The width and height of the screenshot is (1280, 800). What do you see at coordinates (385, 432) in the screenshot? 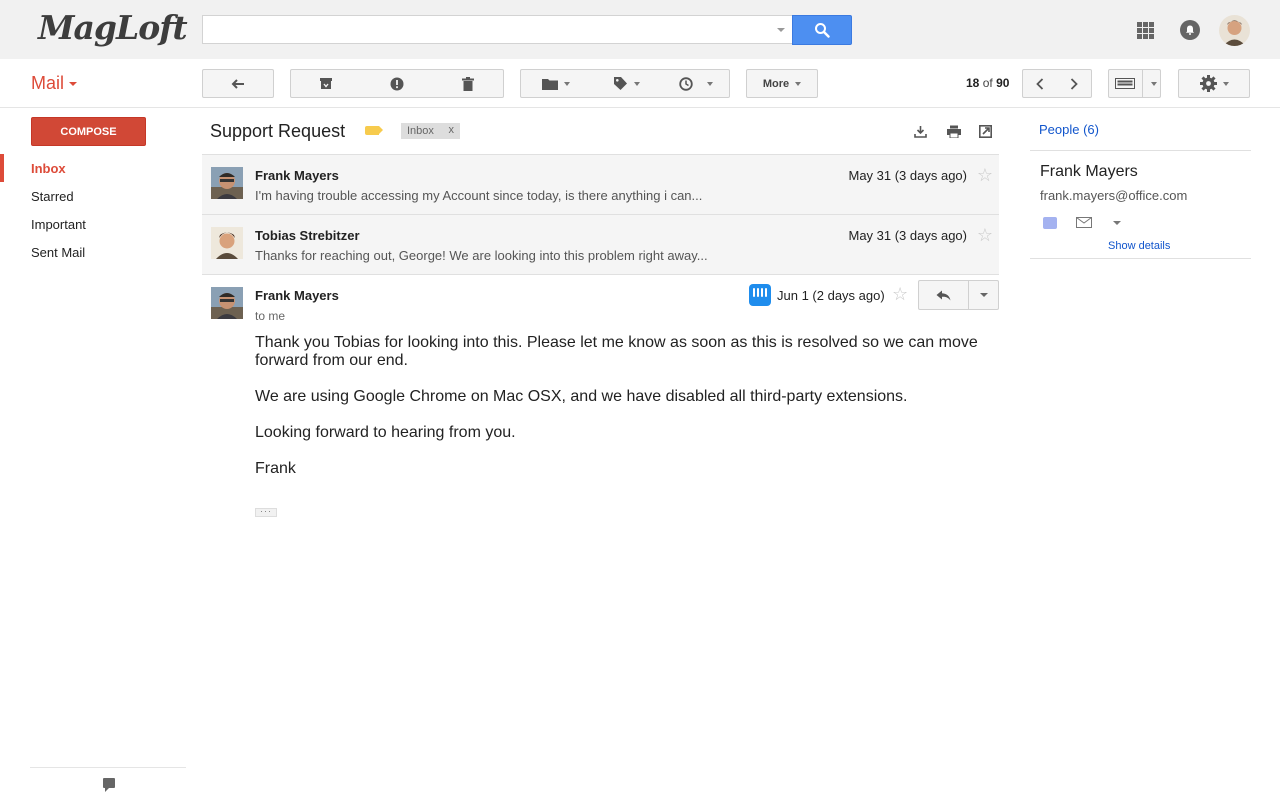
I see `message-body-paragraph: Looking forward to hearing from you.` at bounding box center [385, 432].